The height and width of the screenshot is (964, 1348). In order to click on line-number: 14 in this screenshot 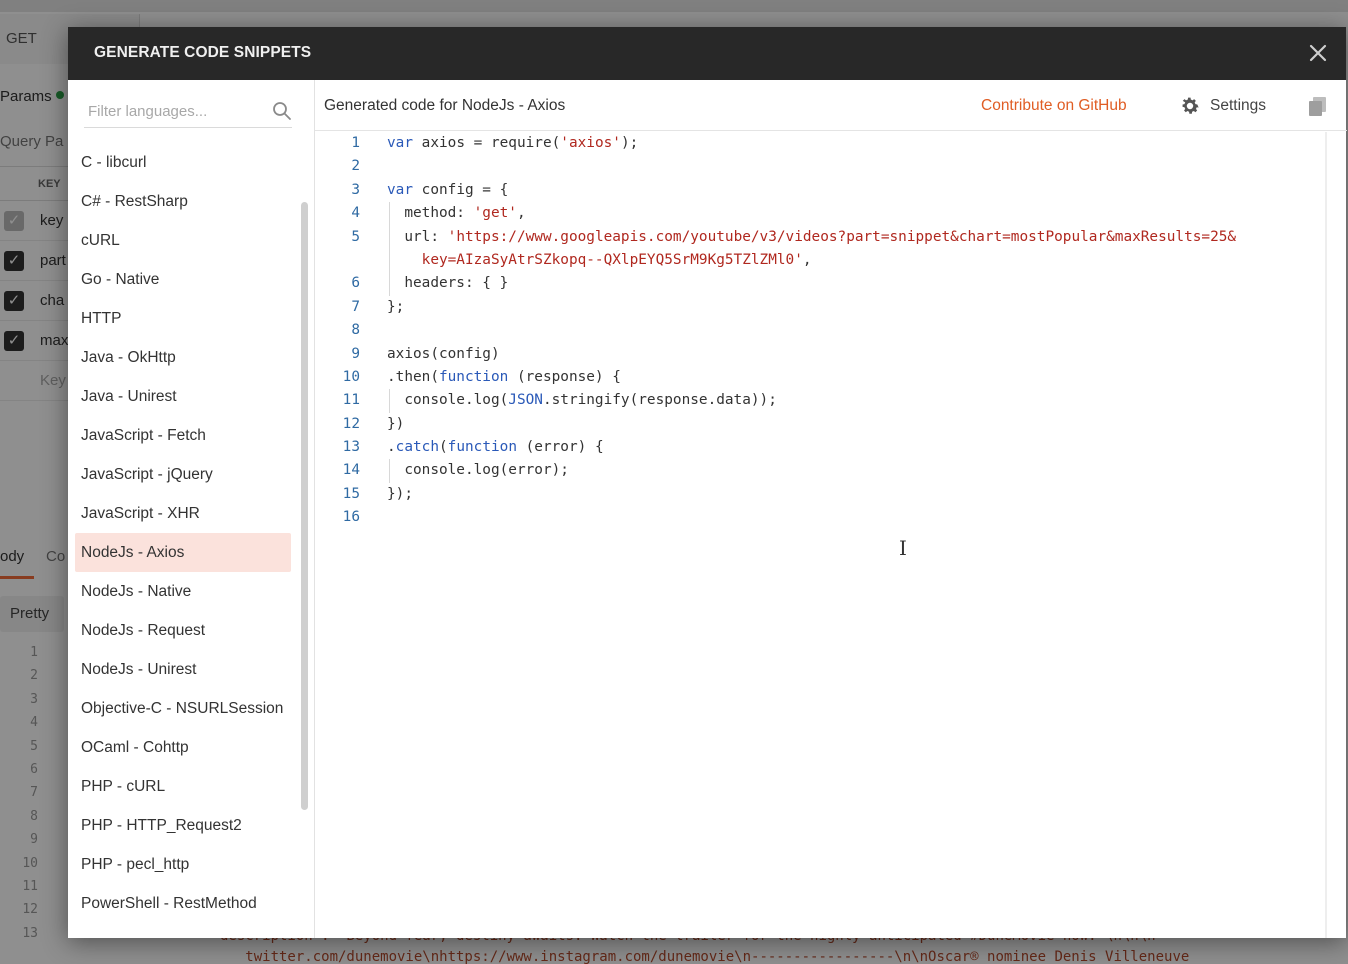, I will do `click(351, 470)`.